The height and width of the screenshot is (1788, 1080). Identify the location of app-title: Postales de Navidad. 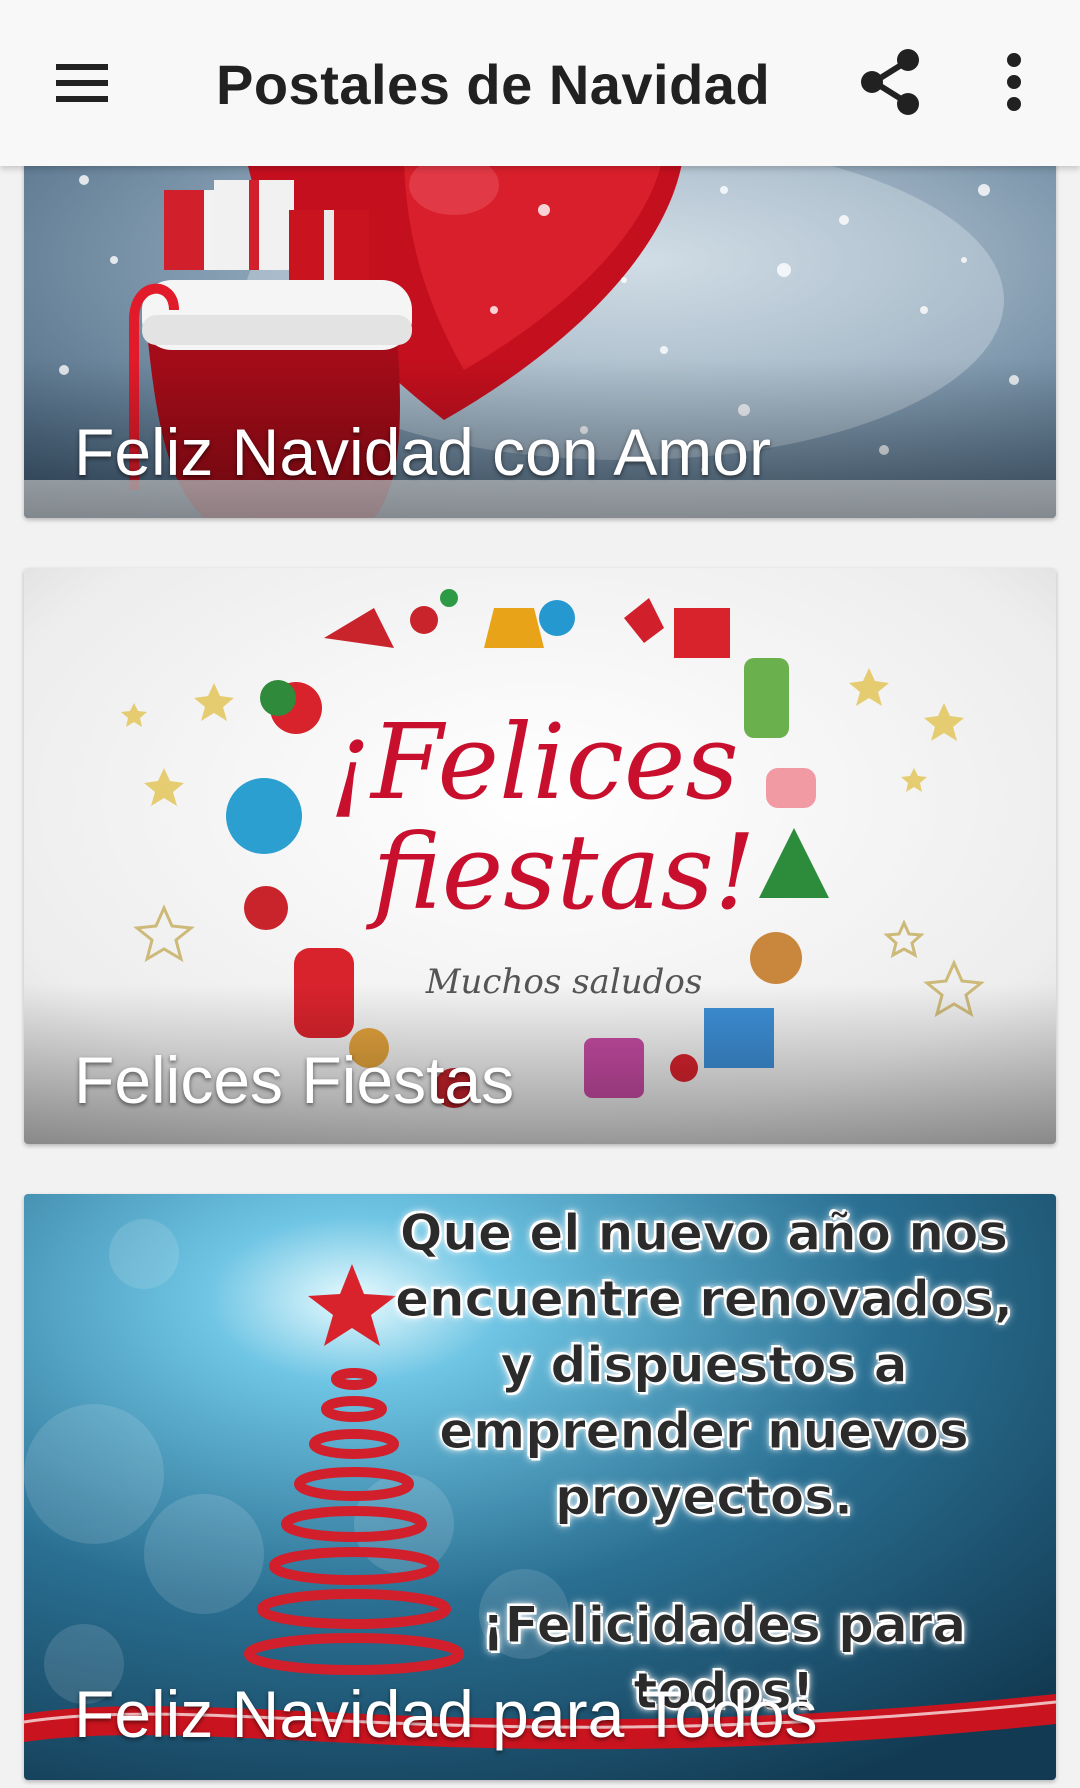
(493, 84).